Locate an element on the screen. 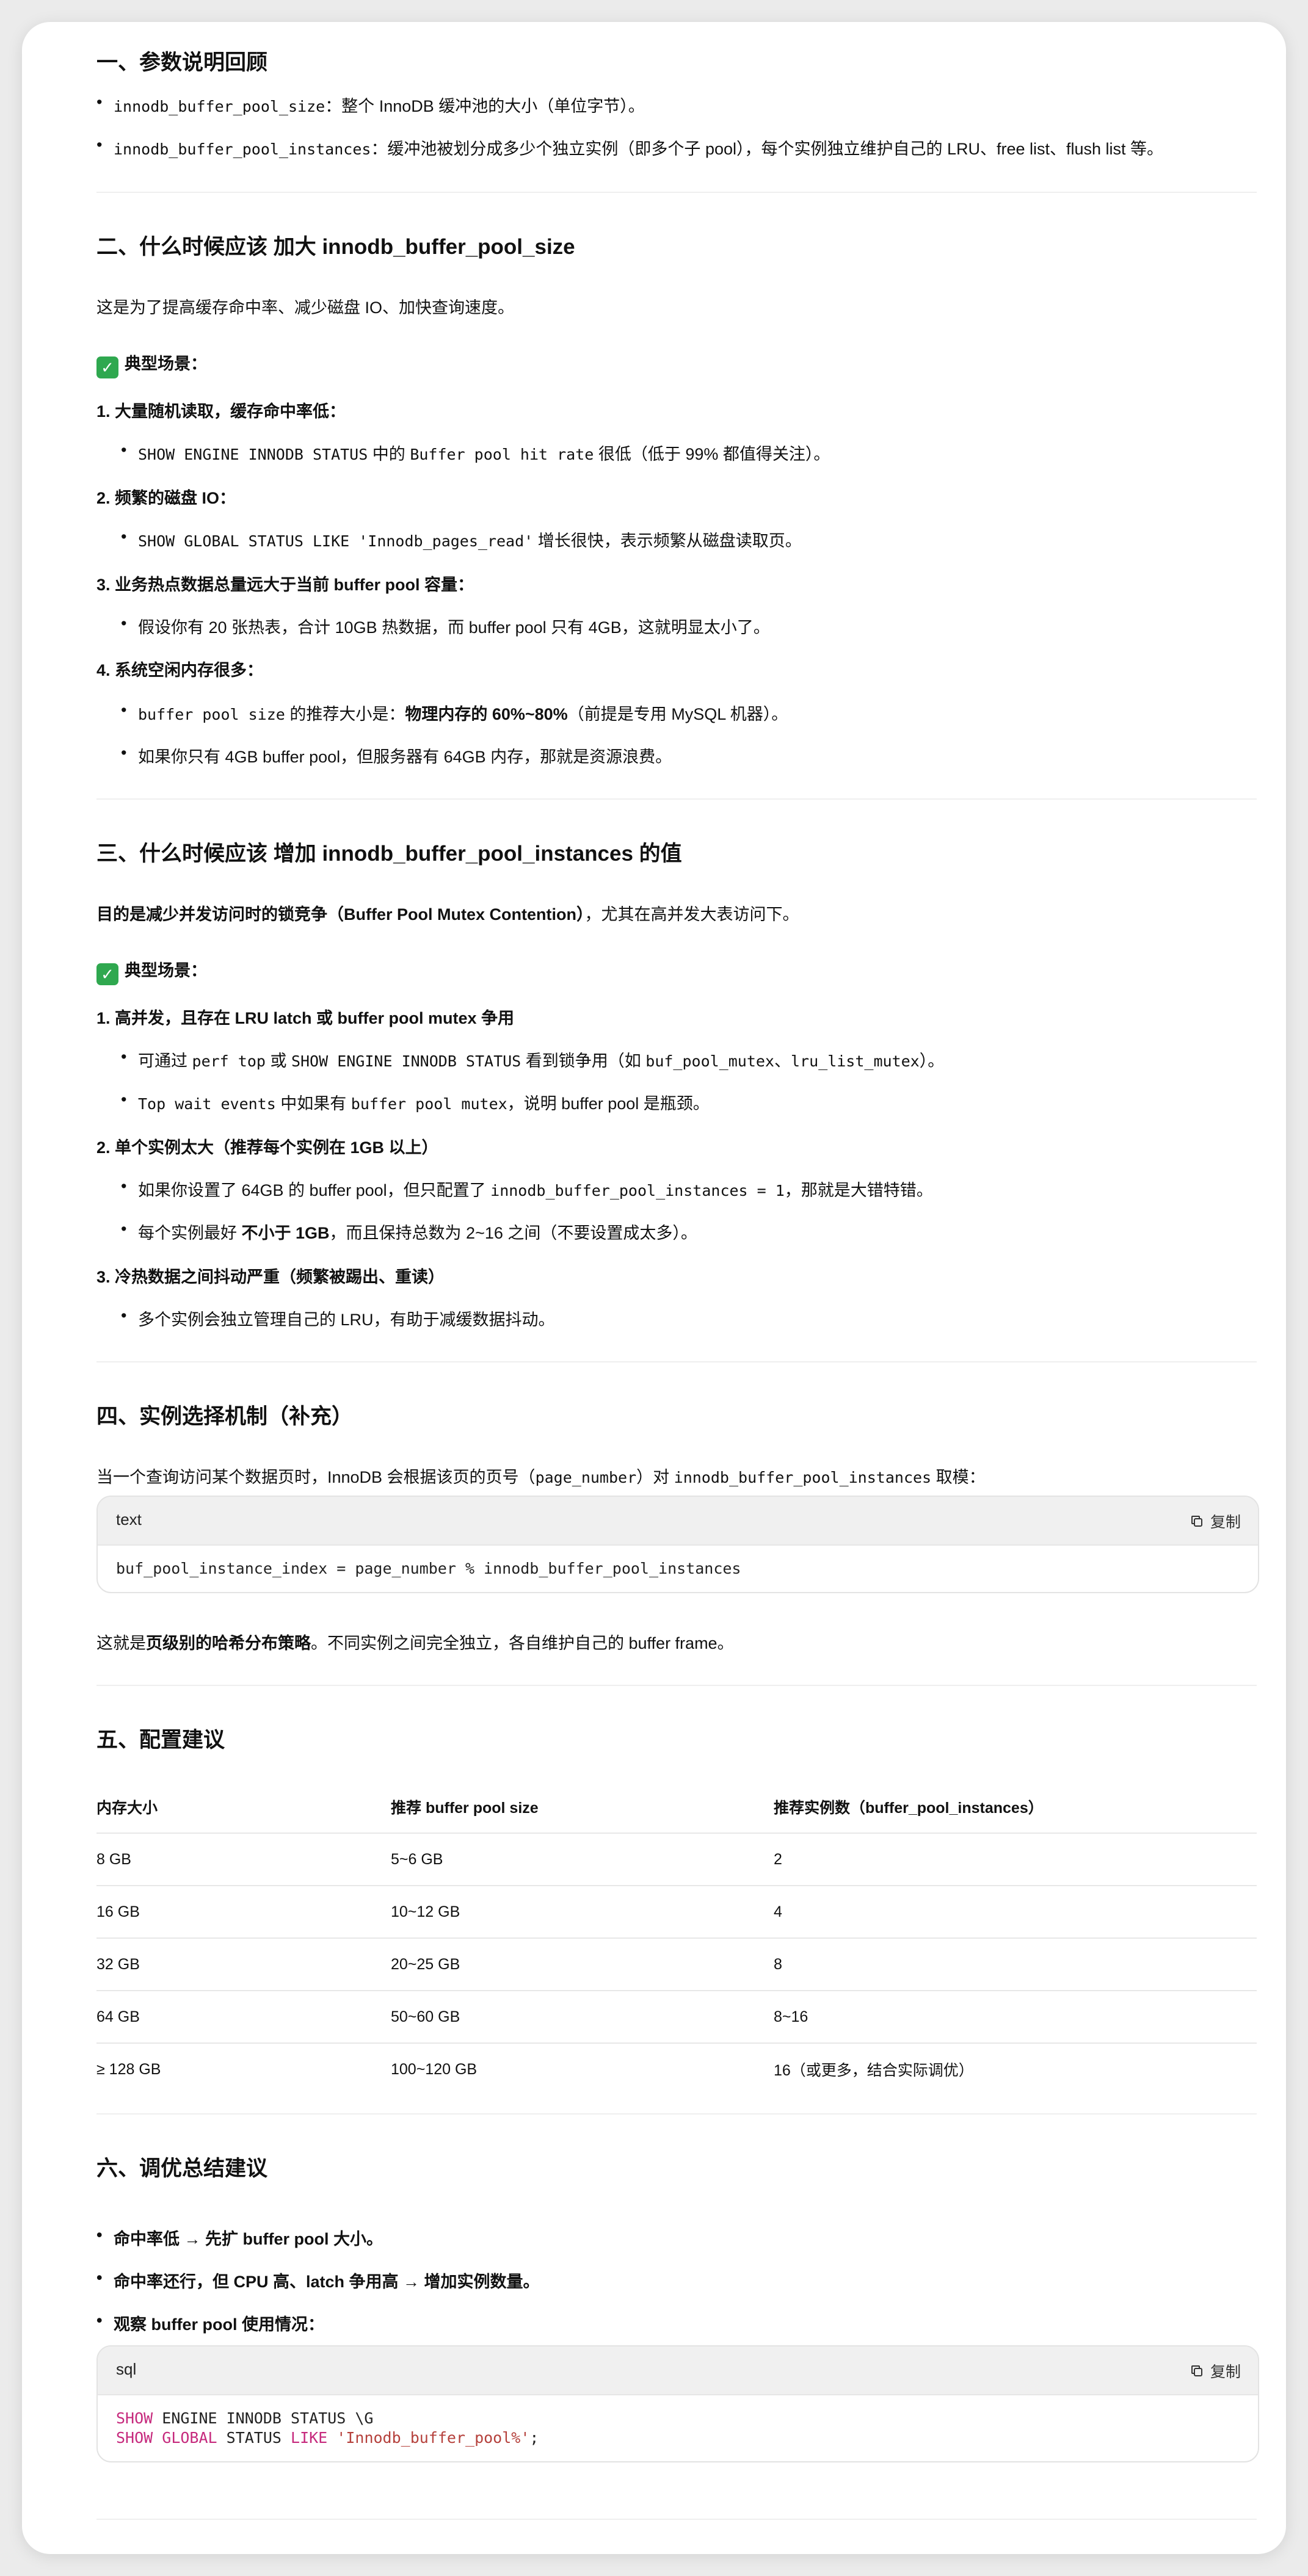 The height and width of the screenshot is (2576, 1308). text: 中如果有 is located at coordinates (313, 1103).